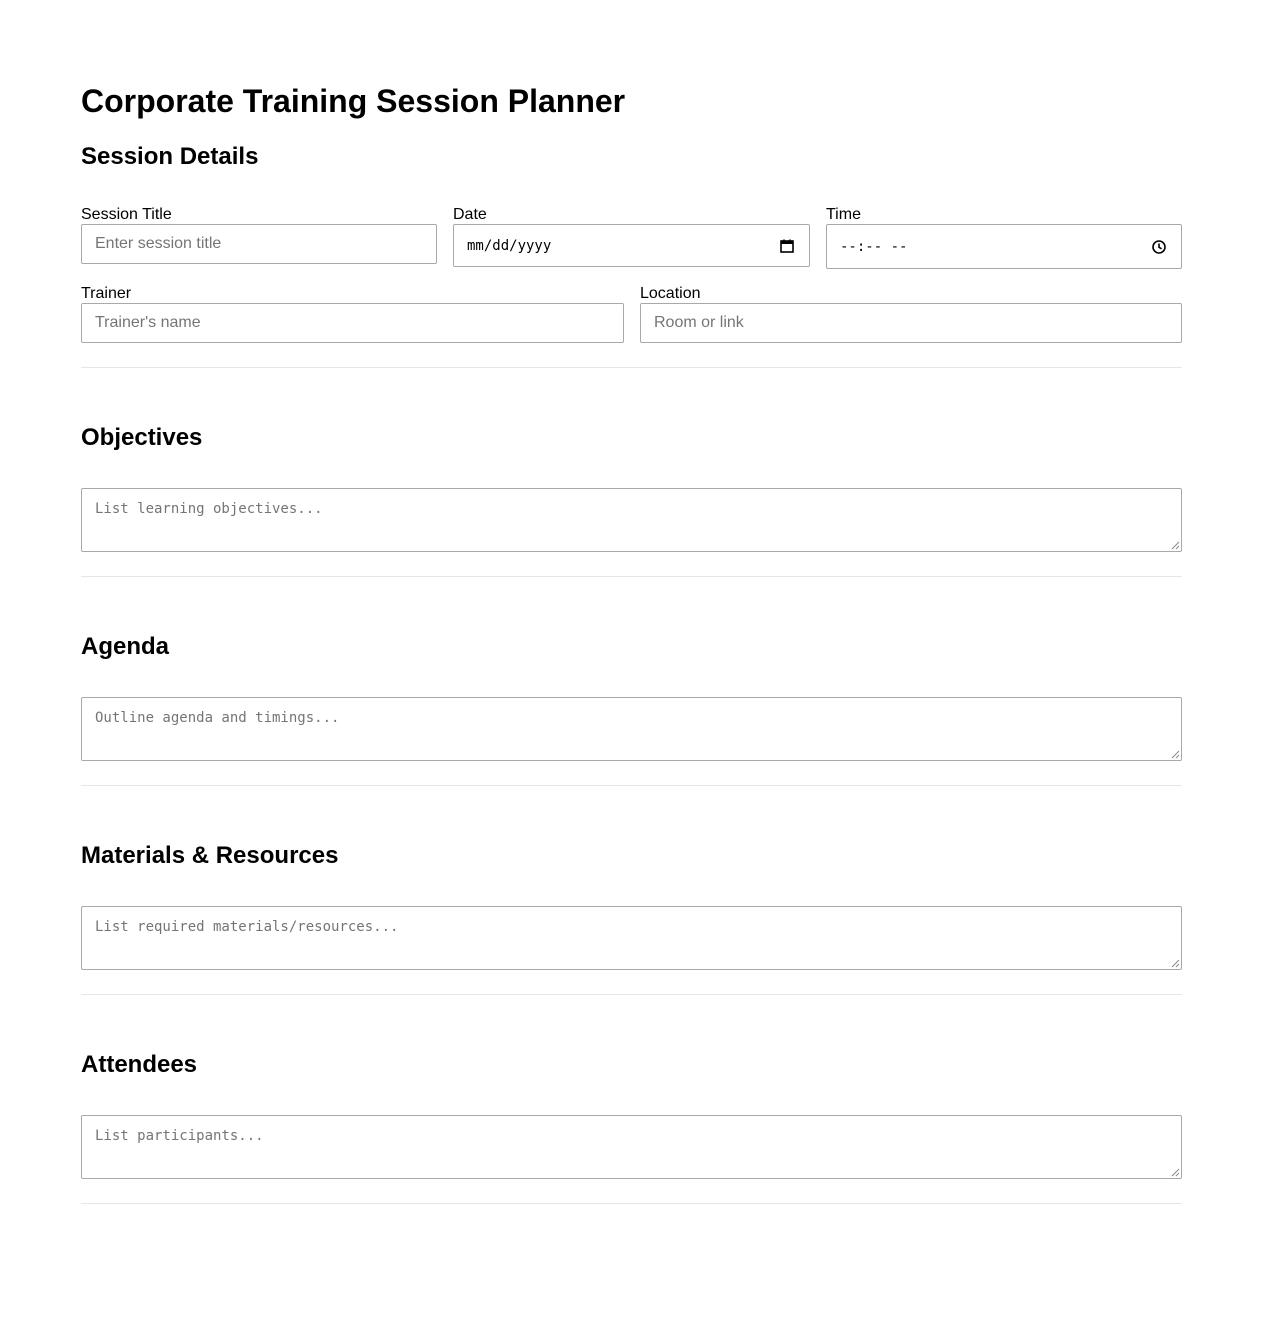 Image resolution: width=1263 pixels, height=1328 pixels. What do you see at coordinates (470, 214) in the screenshot?
I see `date-label: Date` at bounding box center [470, 214].